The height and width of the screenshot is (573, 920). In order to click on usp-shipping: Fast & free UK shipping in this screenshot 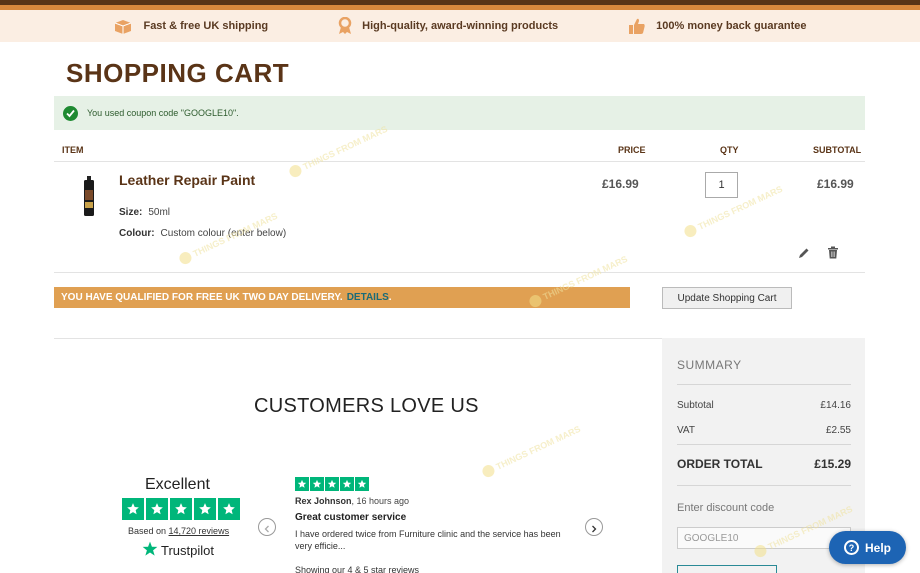, I will do `click(190, 26)`.